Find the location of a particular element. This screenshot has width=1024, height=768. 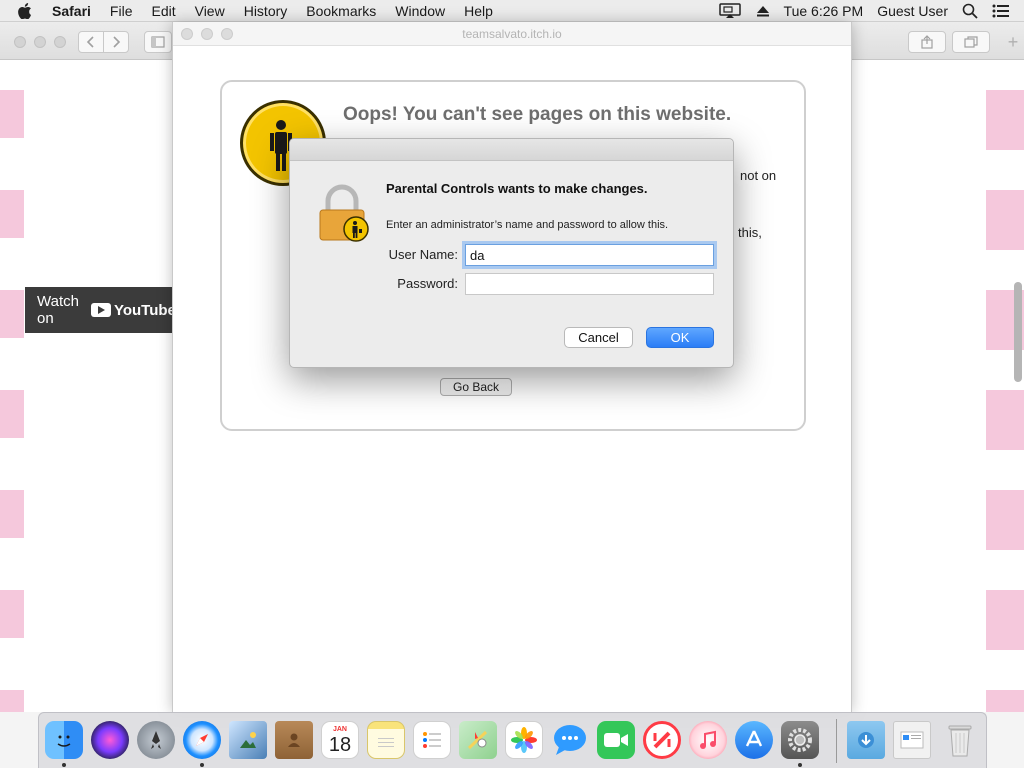

launchpad-icon is located at coordinates (156, 740).